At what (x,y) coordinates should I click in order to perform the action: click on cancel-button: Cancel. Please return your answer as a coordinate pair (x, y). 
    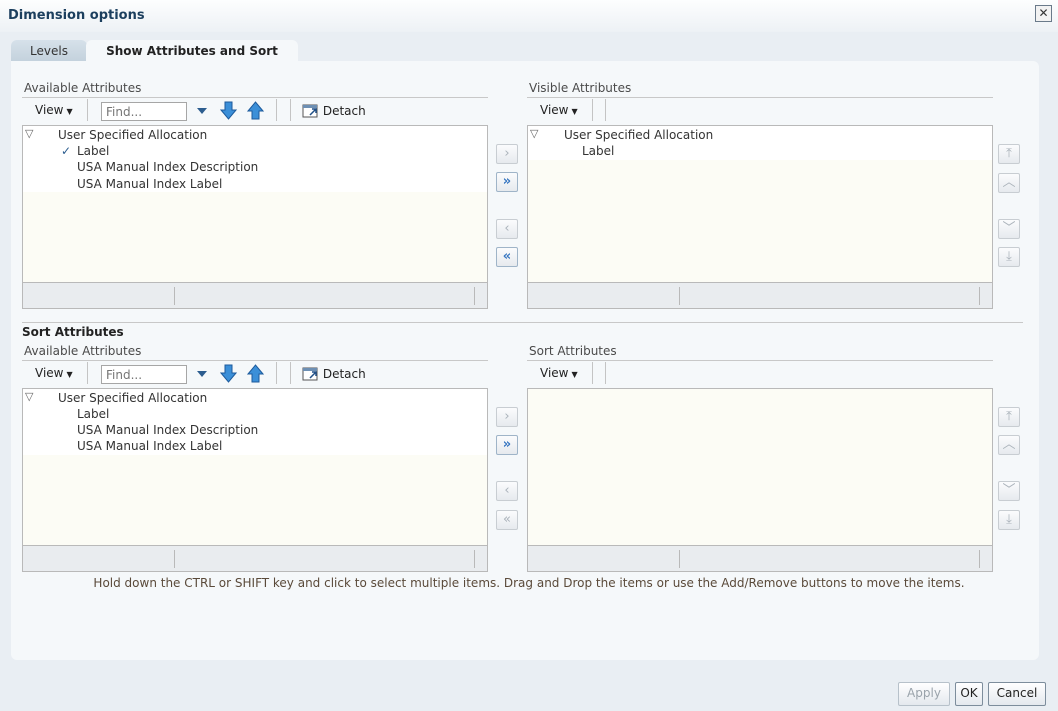
    Looking at the image, I should click on (1017, 694).